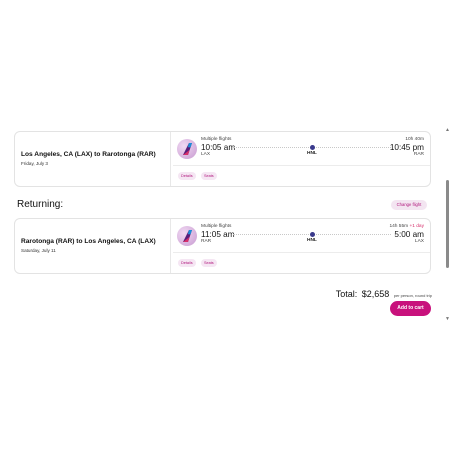 The height and width of the screenshot is (450, 450). What do you see at coordinates (209, 263) in the screenshot?
I see `return-seats-button: Seats` at bounding box center [209, 263].